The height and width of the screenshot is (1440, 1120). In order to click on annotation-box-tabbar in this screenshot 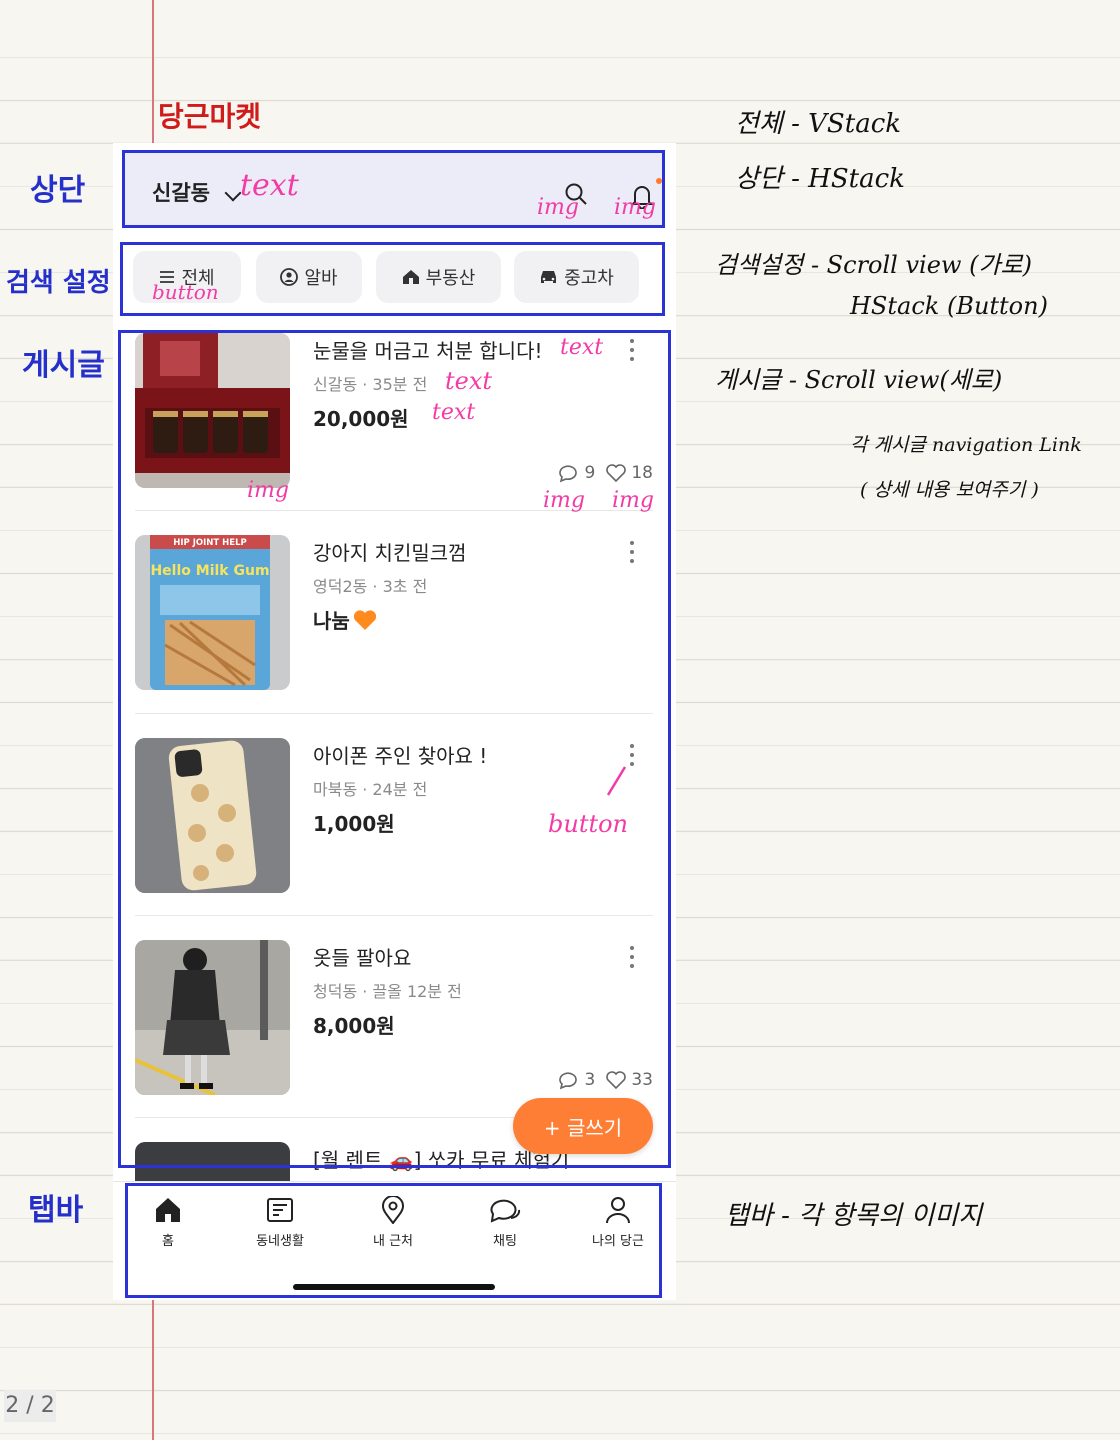, I will do `click(393, 1240)`.